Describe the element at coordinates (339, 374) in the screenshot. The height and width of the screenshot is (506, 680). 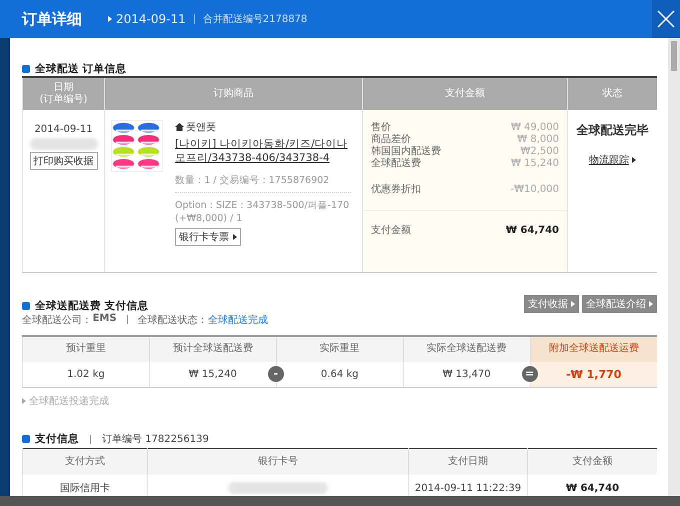
I see `table-cell: 0.64 kg` at that location.